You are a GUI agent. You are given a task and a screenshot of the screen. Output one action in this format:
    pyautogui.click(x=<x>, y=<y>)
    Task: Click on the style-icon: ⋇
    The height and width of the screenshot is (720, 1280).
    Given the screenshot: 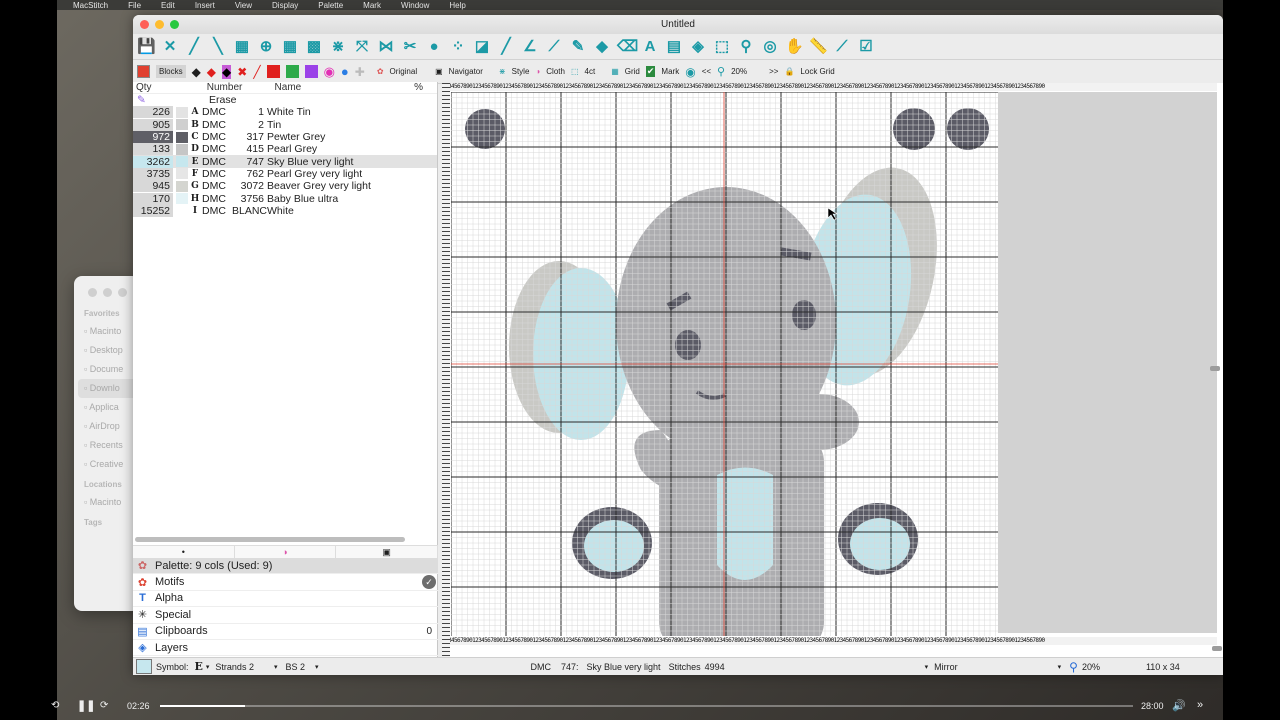 What is the action you would take?
    pyautogui.click(x=502, y=71)
    